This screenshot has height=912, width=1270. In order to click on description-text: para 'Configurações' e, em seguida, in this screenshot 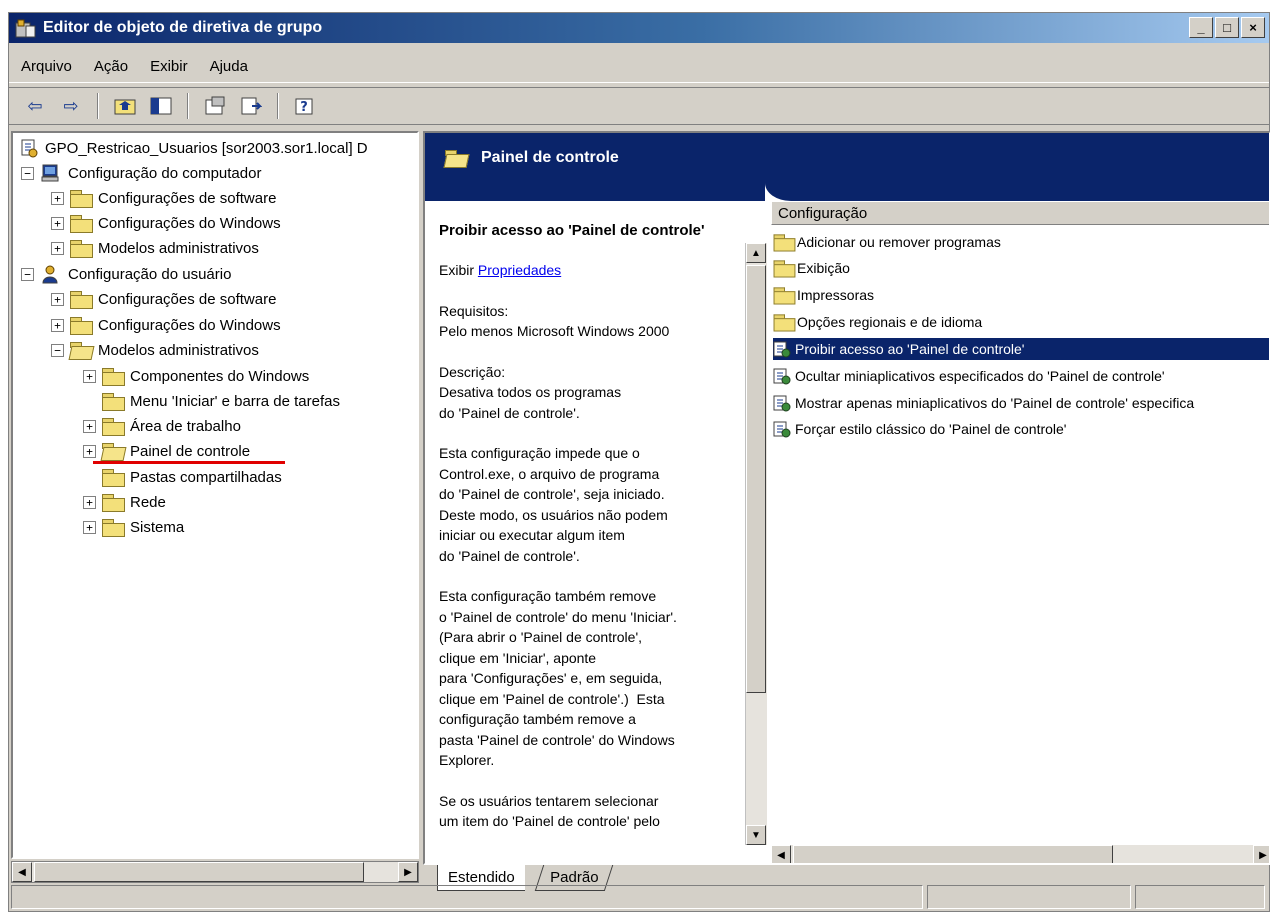, I will do `click(551, 678)`.